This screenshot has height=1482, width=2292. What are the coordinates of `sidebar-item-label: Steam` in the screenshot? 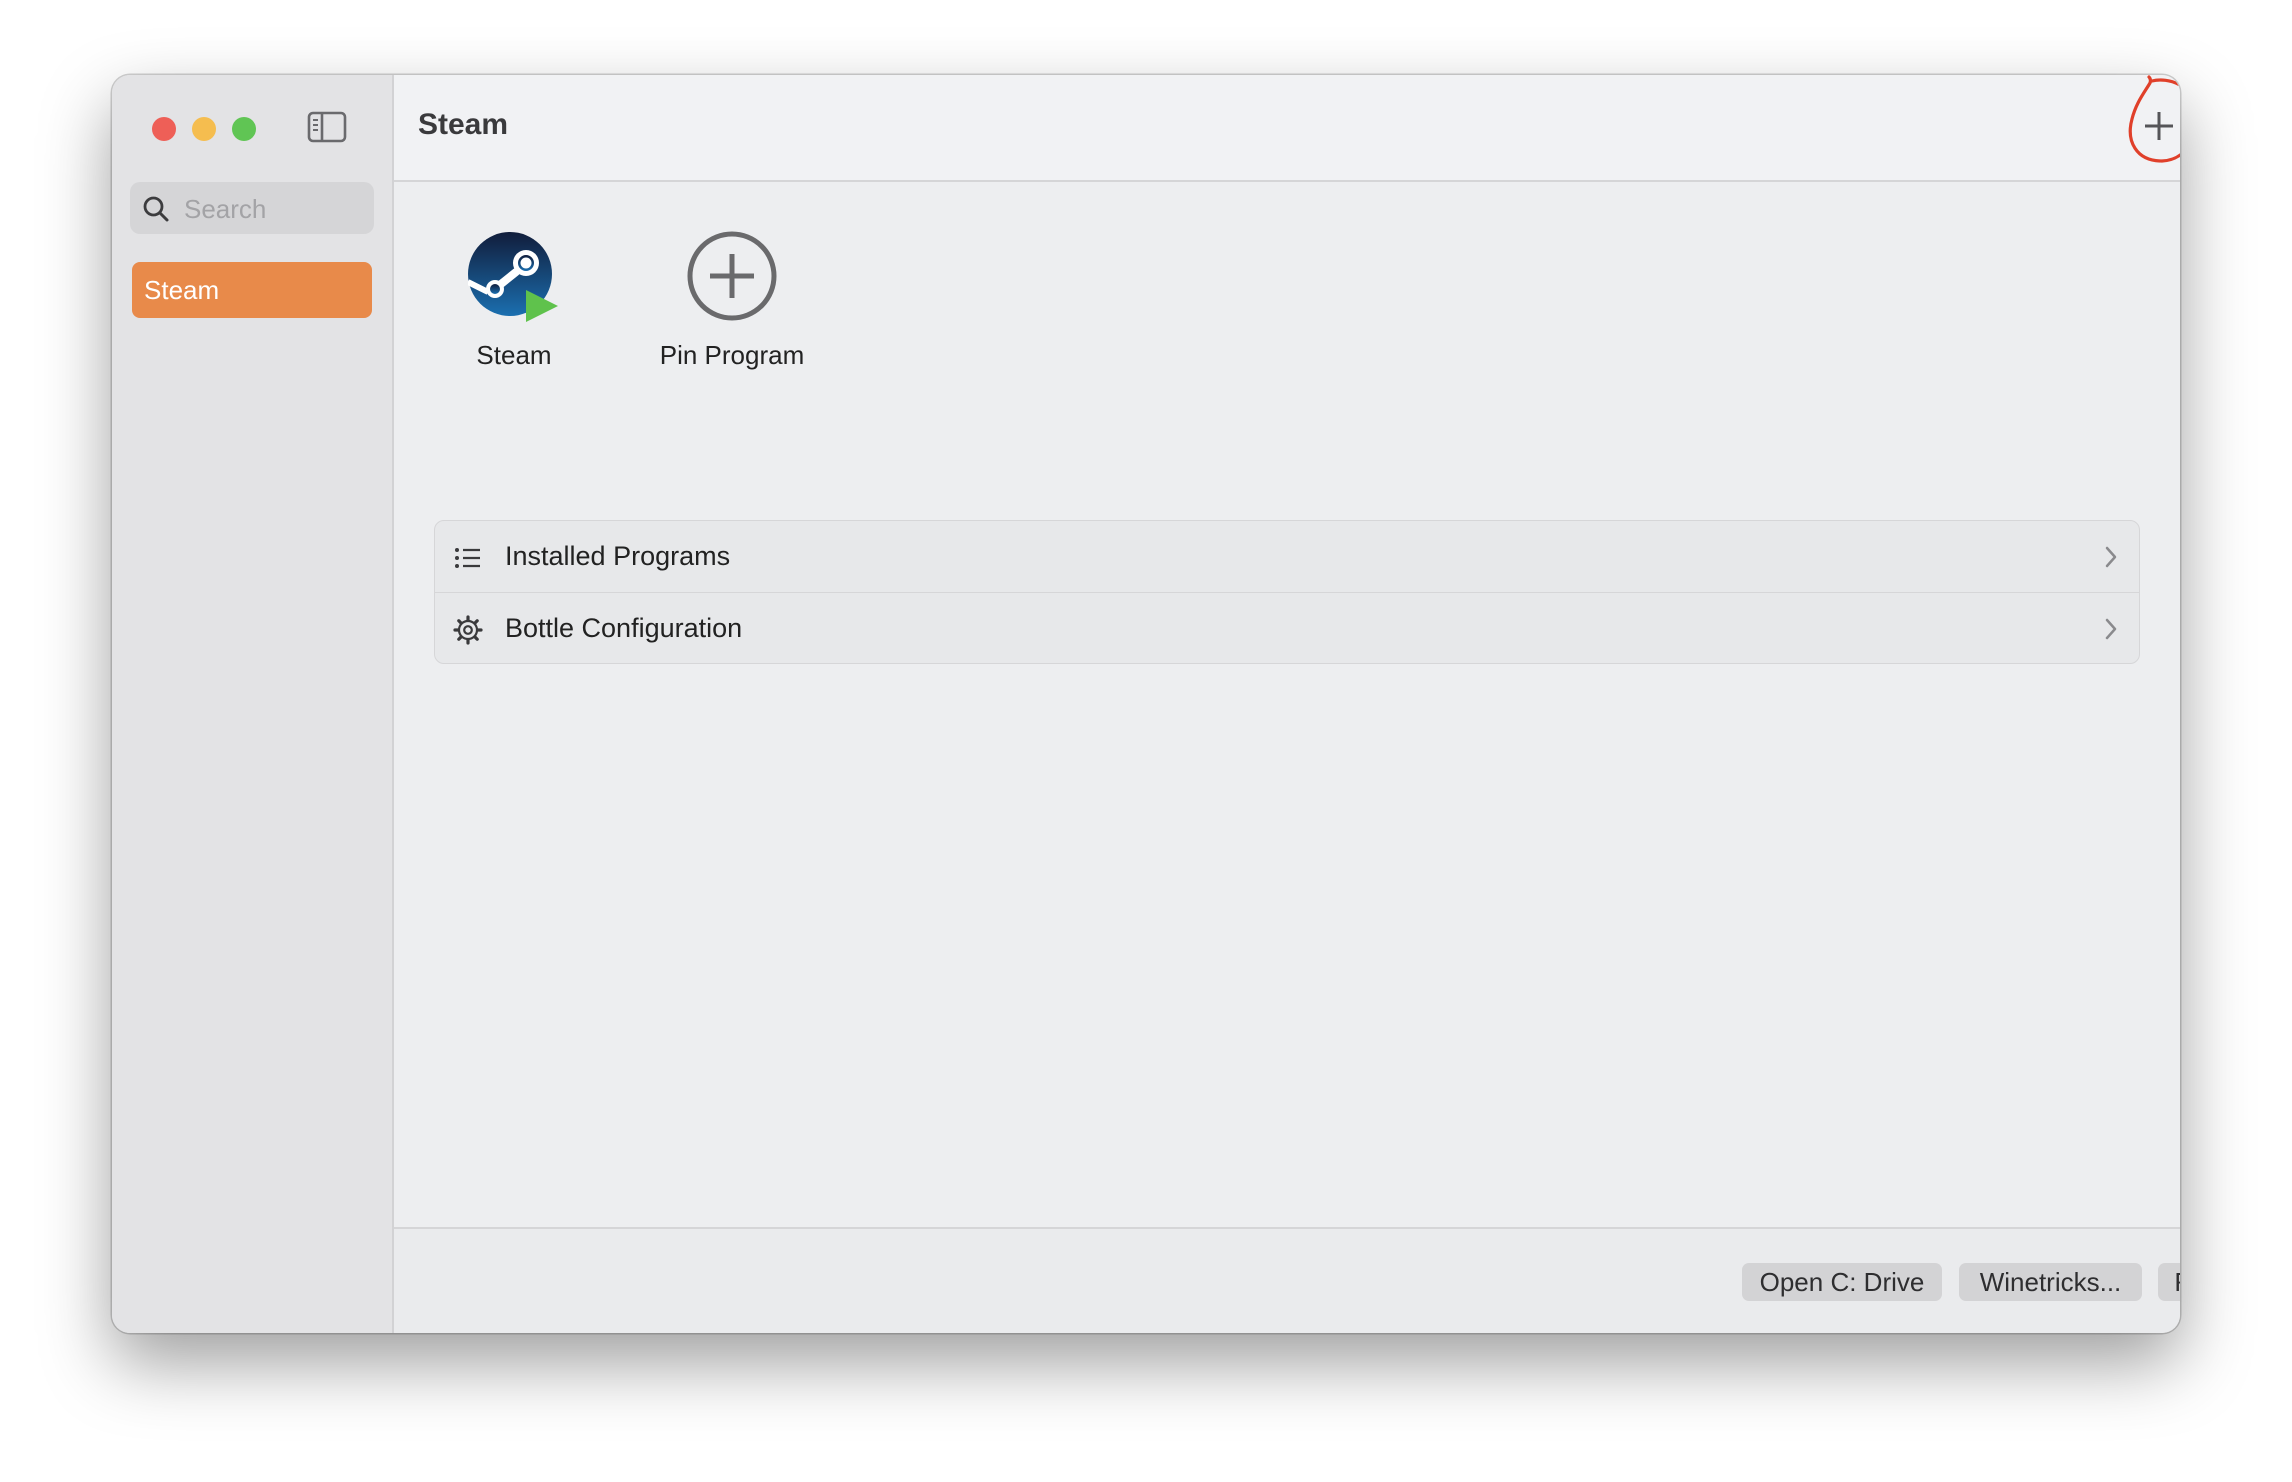 It's located at (182, 290).